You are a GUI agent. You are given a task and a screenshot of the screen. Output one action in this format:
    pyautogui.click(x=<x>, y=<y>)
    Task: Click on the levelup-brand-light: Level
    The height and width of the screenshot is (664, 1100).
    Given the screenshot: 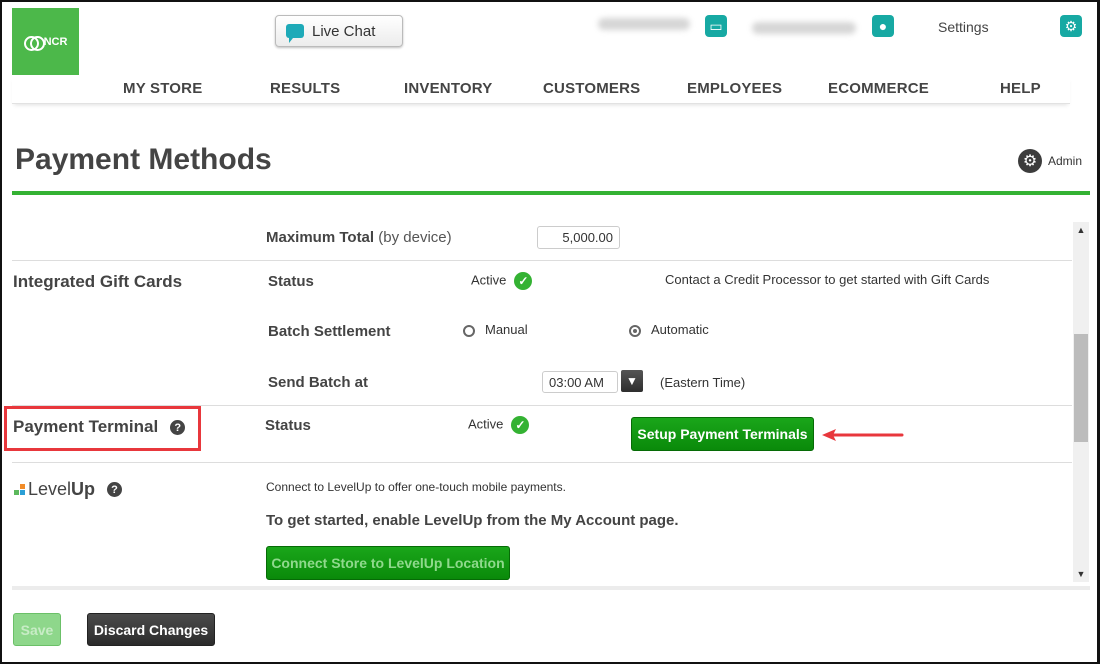 What is the action you would take?
    pyautogui.click(x=50, y=489)
    